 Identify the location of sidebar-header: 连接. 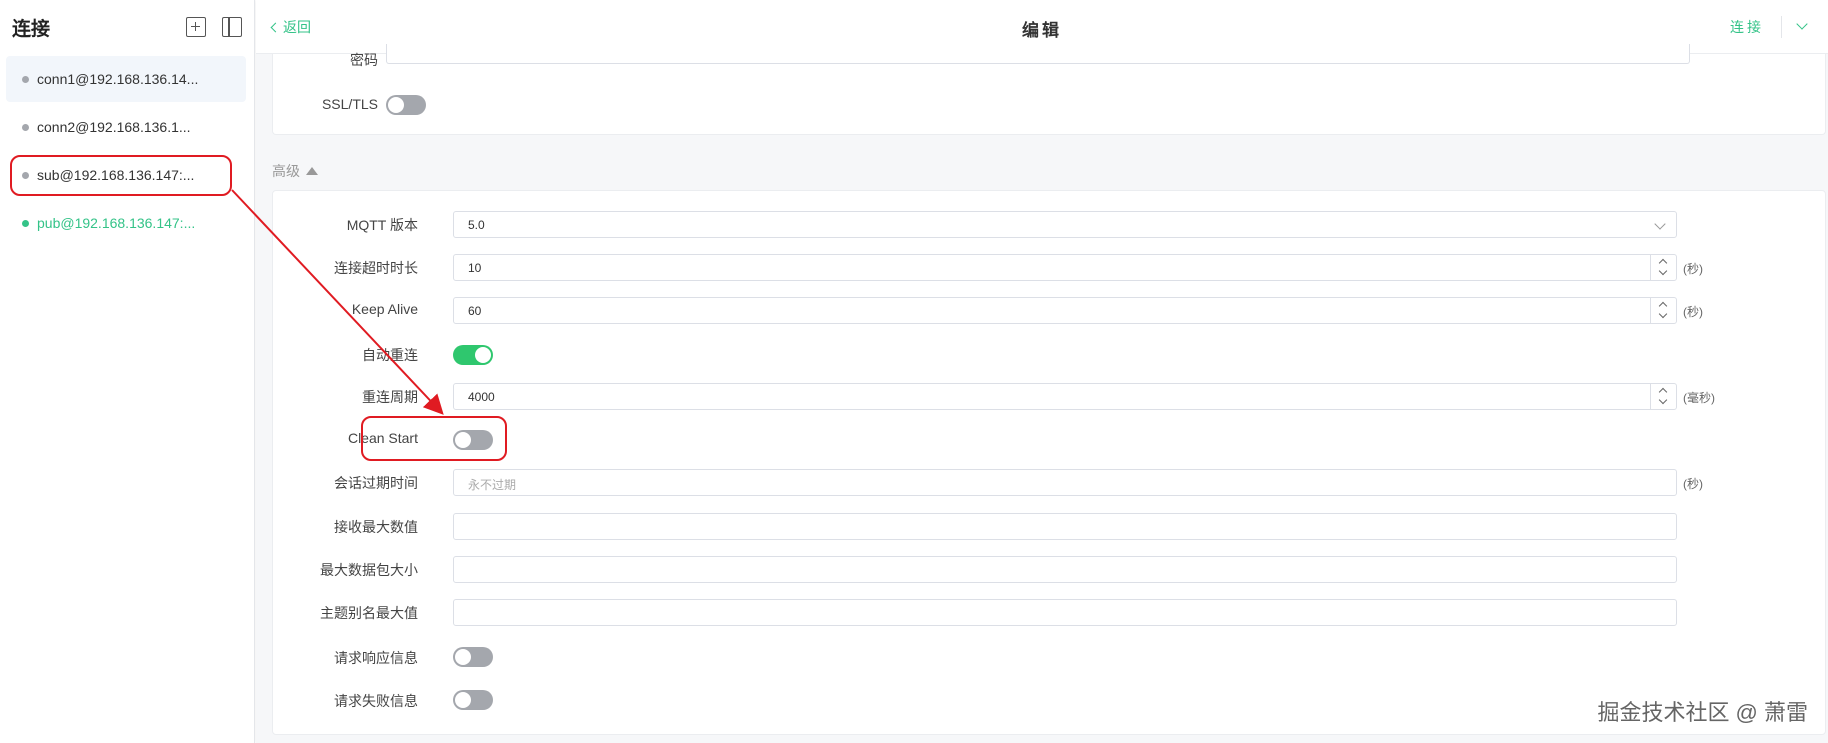
(127, 27).